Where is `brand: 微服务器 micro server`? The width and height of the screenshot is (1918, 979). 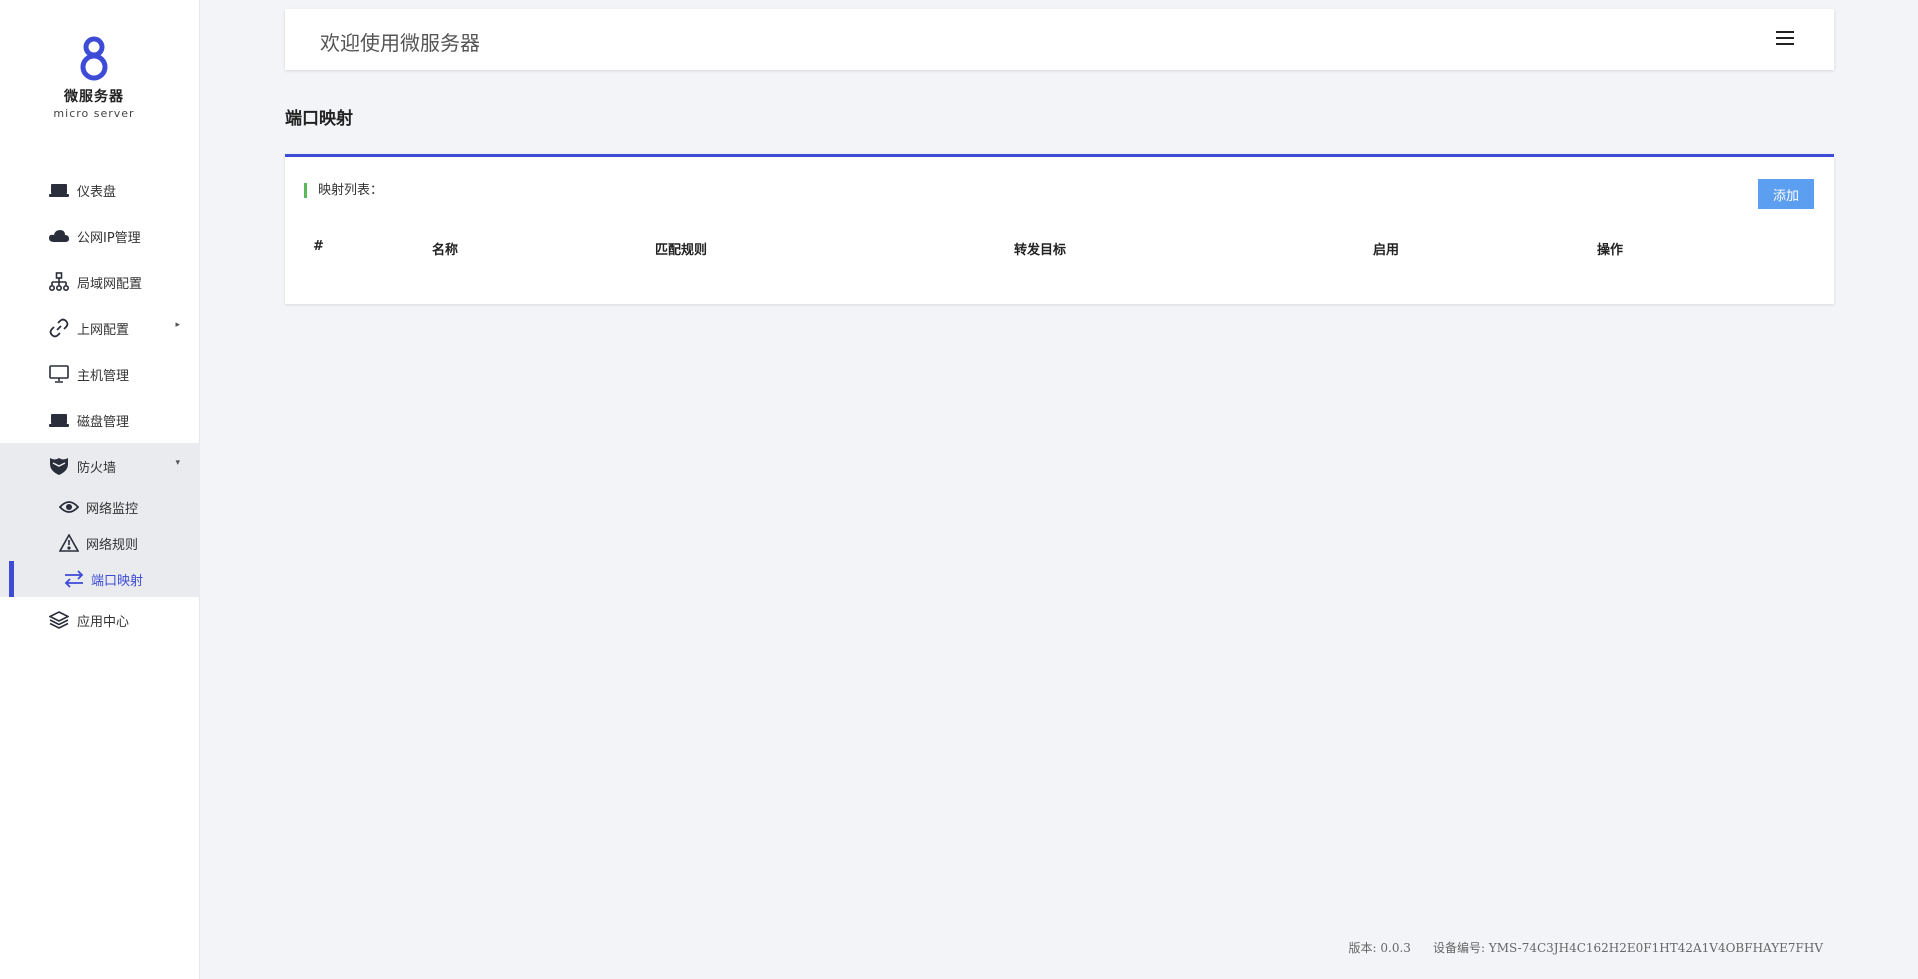
brand: 微服务器 micro server is located at coordinates (94, 77).